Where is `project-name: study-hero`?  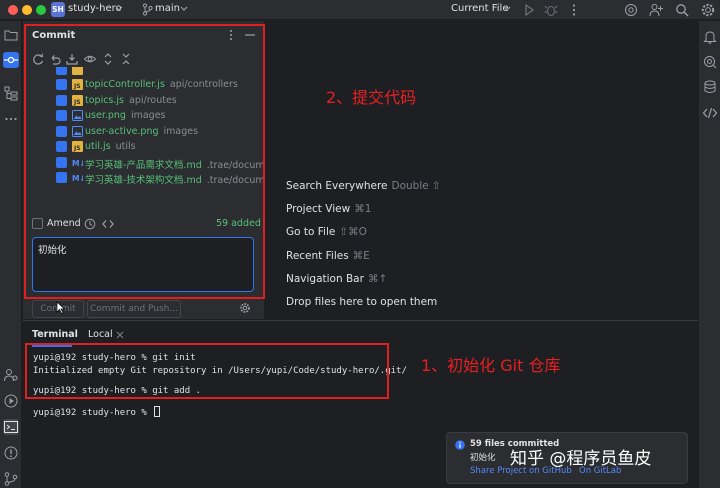 project-name: study-hero is located at coordinates (95, 8).